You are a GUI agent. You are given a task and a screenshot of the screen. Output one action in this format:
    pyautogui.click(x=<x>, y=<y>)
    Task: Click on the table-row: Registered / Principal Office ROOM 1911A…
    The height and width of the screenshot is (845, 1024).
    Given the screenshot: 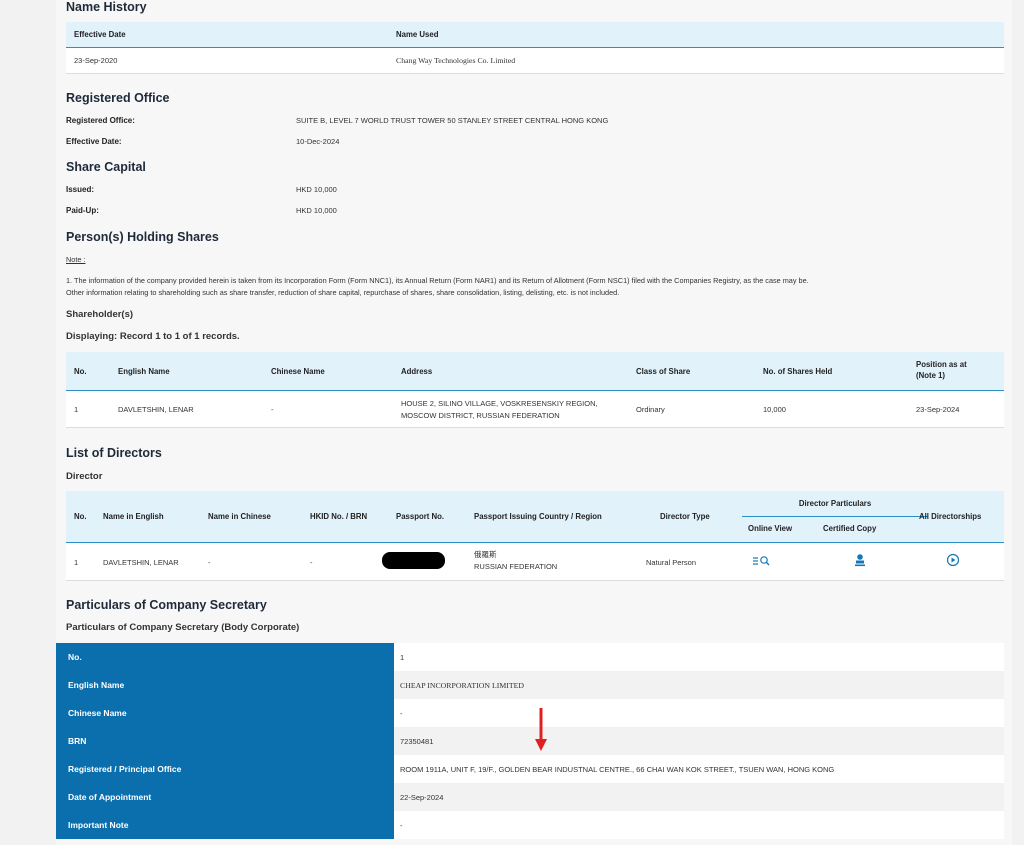 What is the action you would take?
    pyautogui.click(x=530, y=769)
    